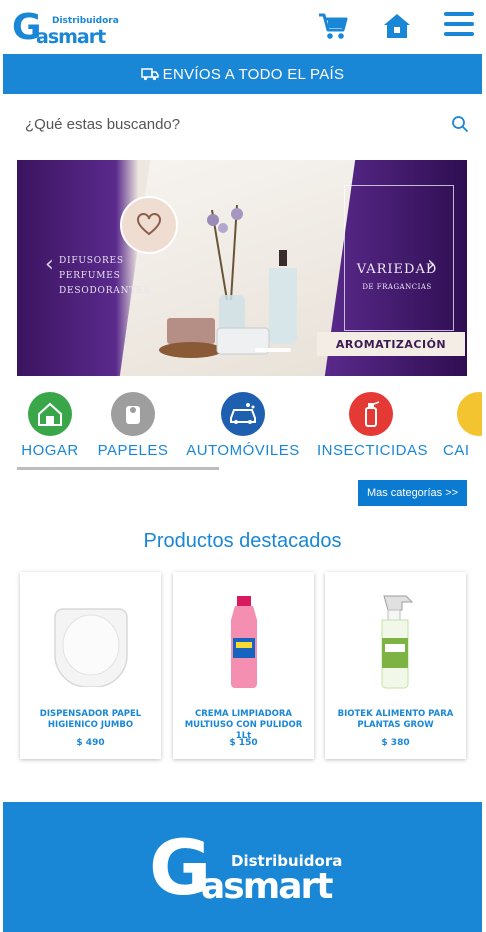 This screenshot has width=486, height=932. Describe the element at coordinates (149, 225) in the screenshot. I see `heart-icon` at that location.